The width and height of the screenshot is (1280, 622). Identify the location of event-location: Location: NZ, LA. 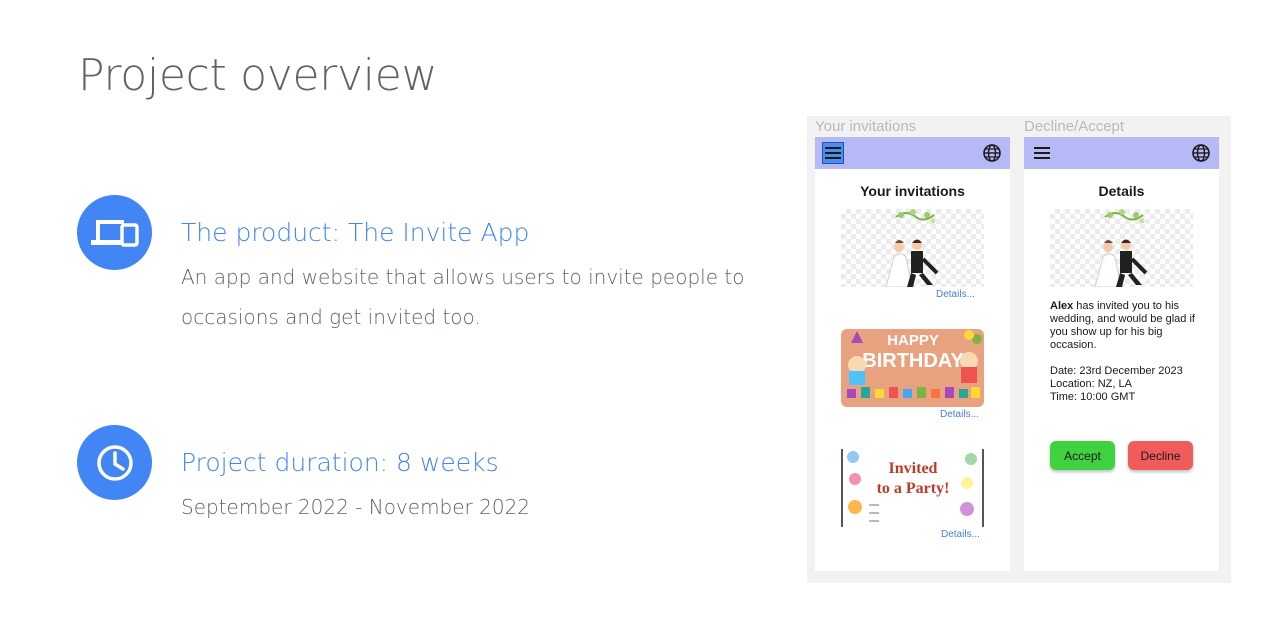
(1091, 384).